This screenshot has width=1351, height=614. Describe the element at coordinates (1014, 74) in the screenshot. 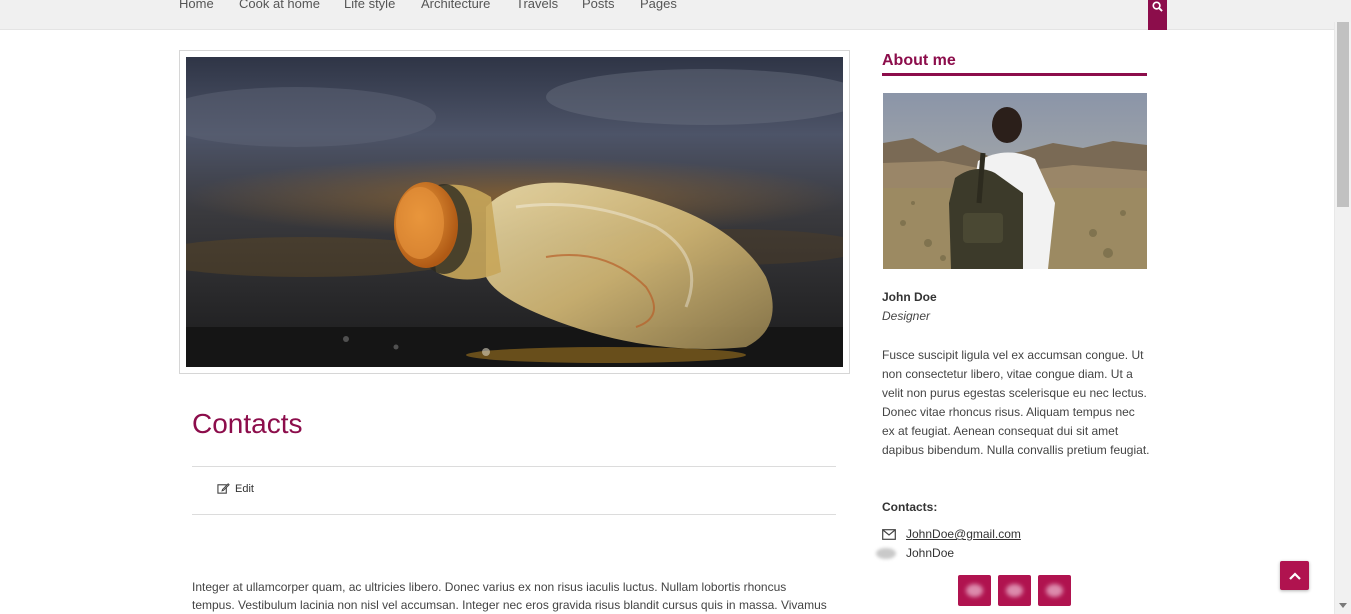

I see `about-me-underline` at that location.